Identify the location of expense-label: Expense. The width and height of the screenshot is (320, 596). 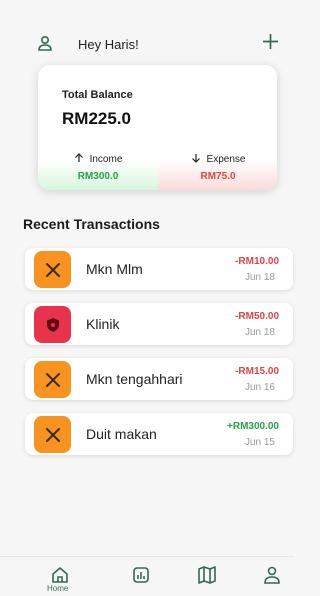
(226, 159).